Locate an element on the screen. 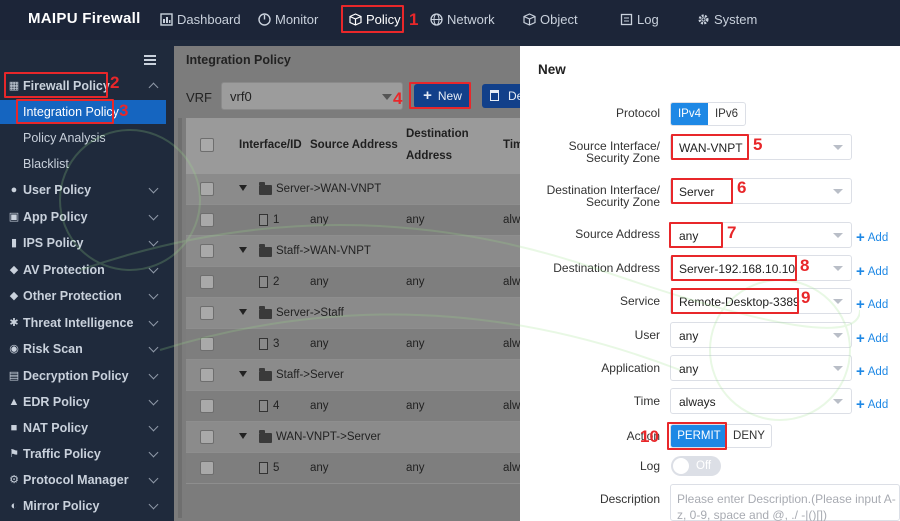  source-address-select: any is located at coordinates (761, 235).